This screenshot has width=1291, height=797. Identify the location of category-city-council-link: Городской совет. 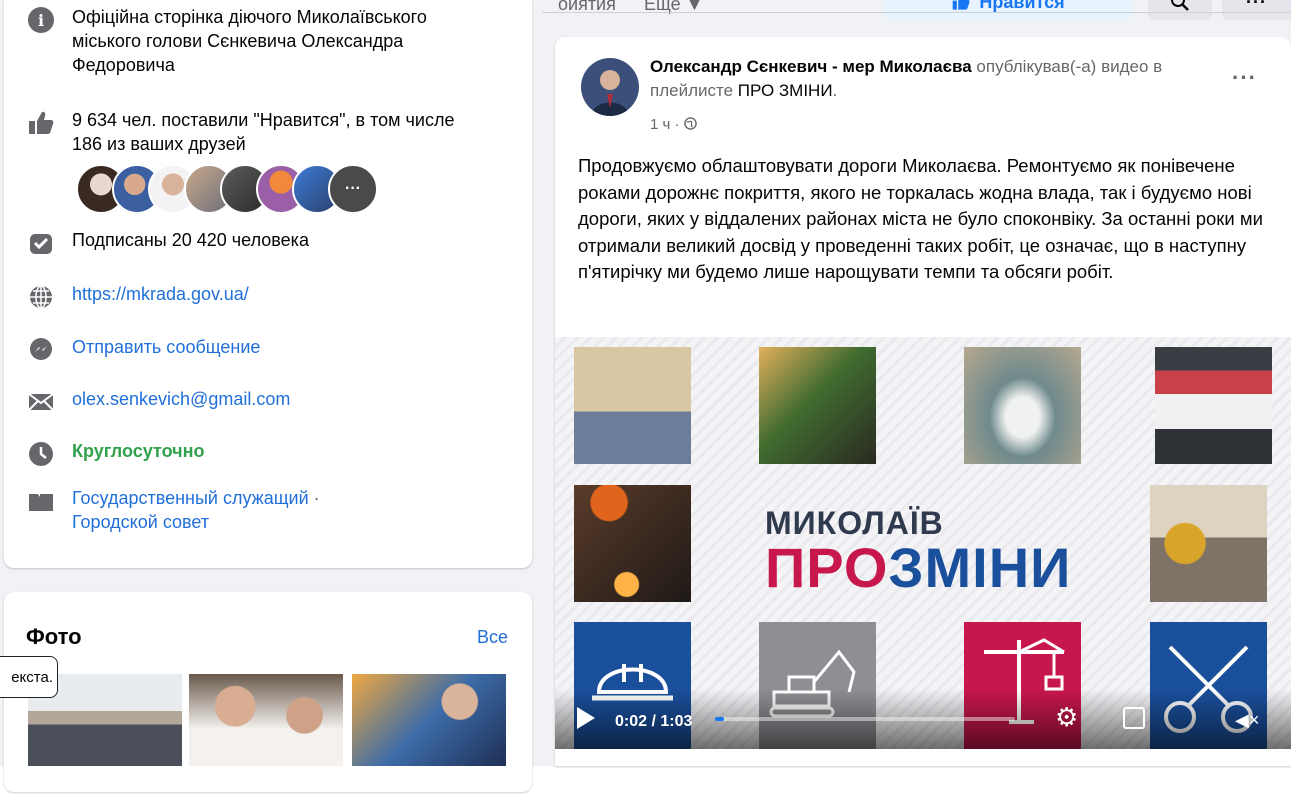
(140, 522).